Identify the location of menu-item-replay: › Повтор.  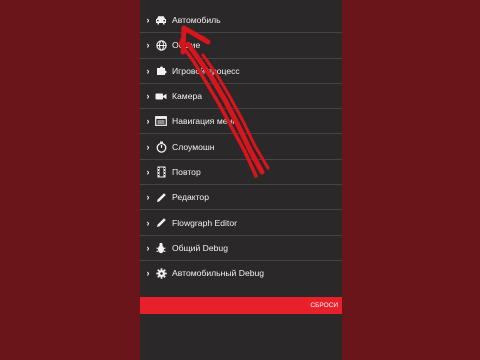
(241, 171).